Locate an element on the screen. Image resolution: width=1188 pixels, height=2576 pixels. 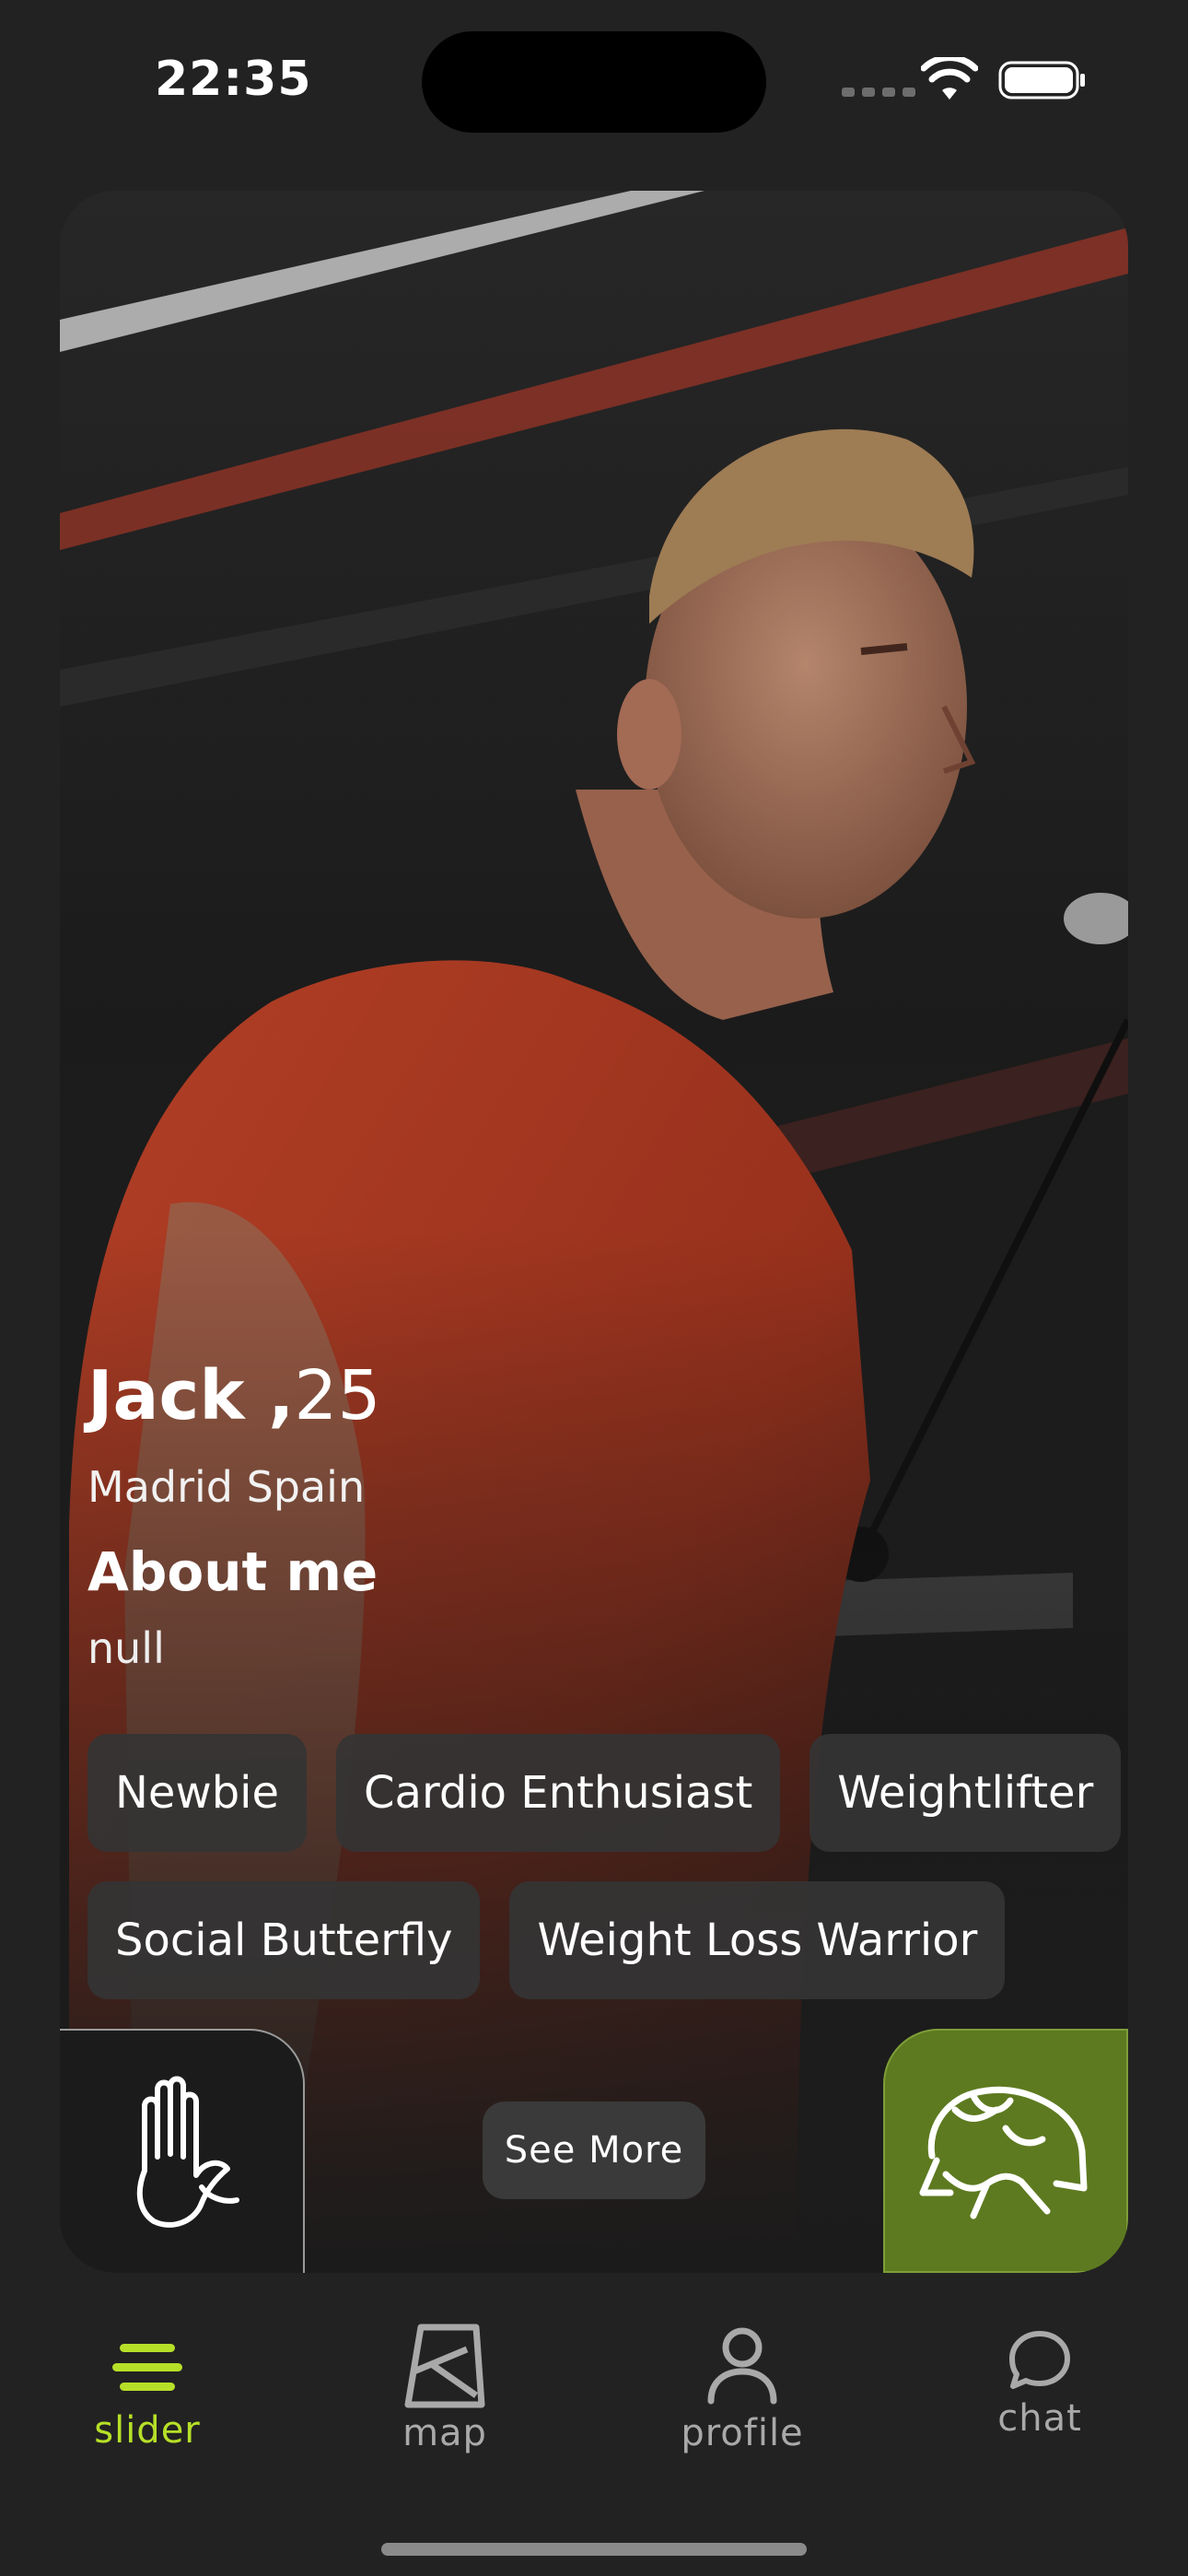
nav-item-map: map is located at coordinates (444, 2395).